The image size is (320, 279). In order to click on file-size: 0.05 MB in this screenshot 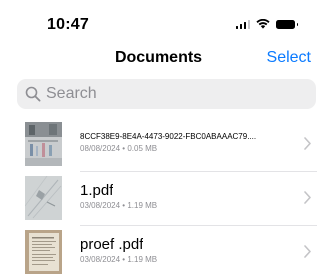, I will do `click(142, 148)`.